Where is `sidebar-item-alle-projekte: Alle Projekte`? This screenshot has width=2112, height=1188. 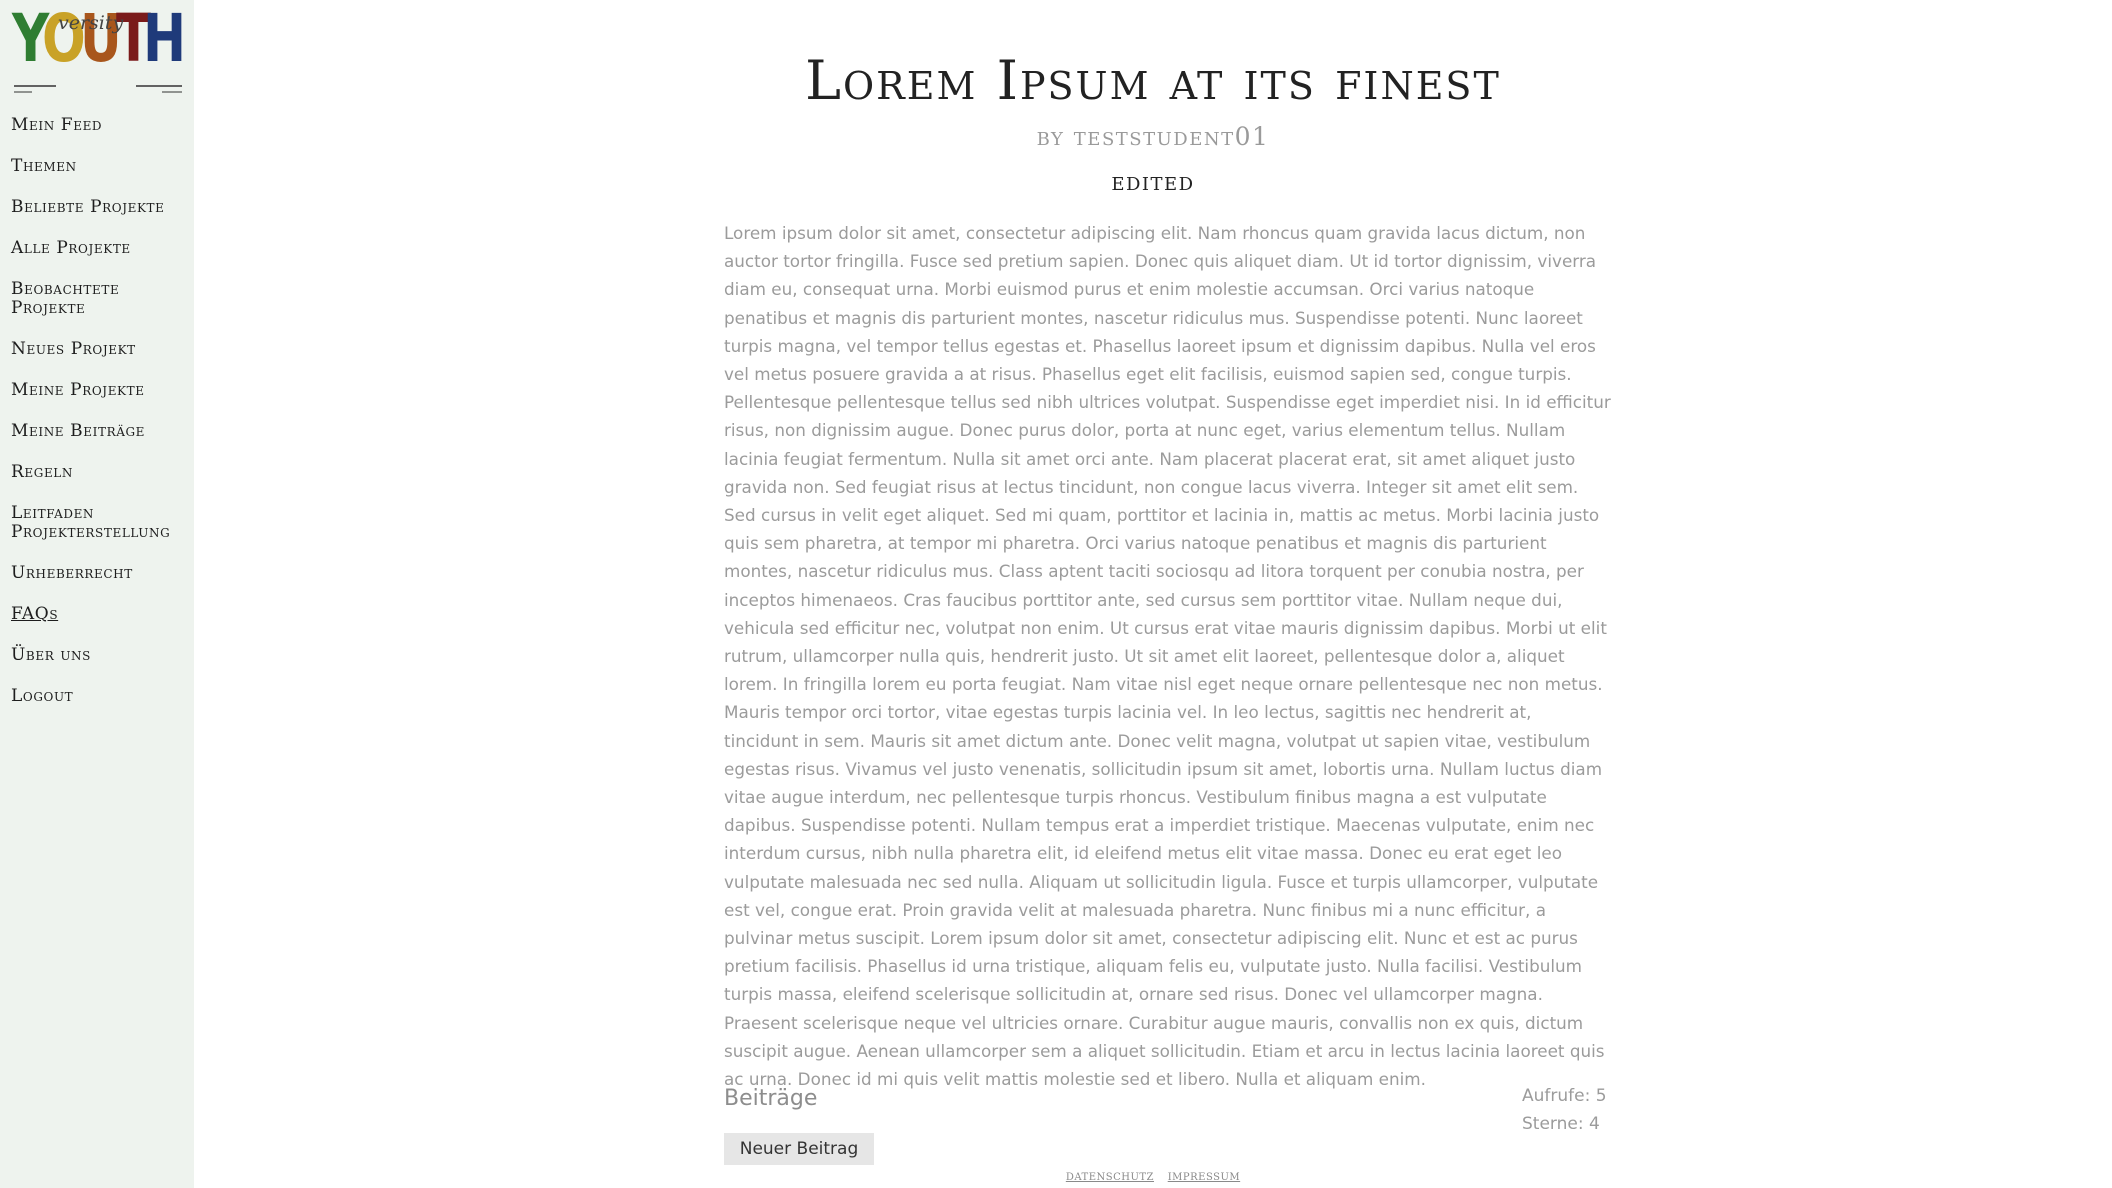
sidebar-item-alle-projekte: Alle Projekte is located at coordinates (99, 248).